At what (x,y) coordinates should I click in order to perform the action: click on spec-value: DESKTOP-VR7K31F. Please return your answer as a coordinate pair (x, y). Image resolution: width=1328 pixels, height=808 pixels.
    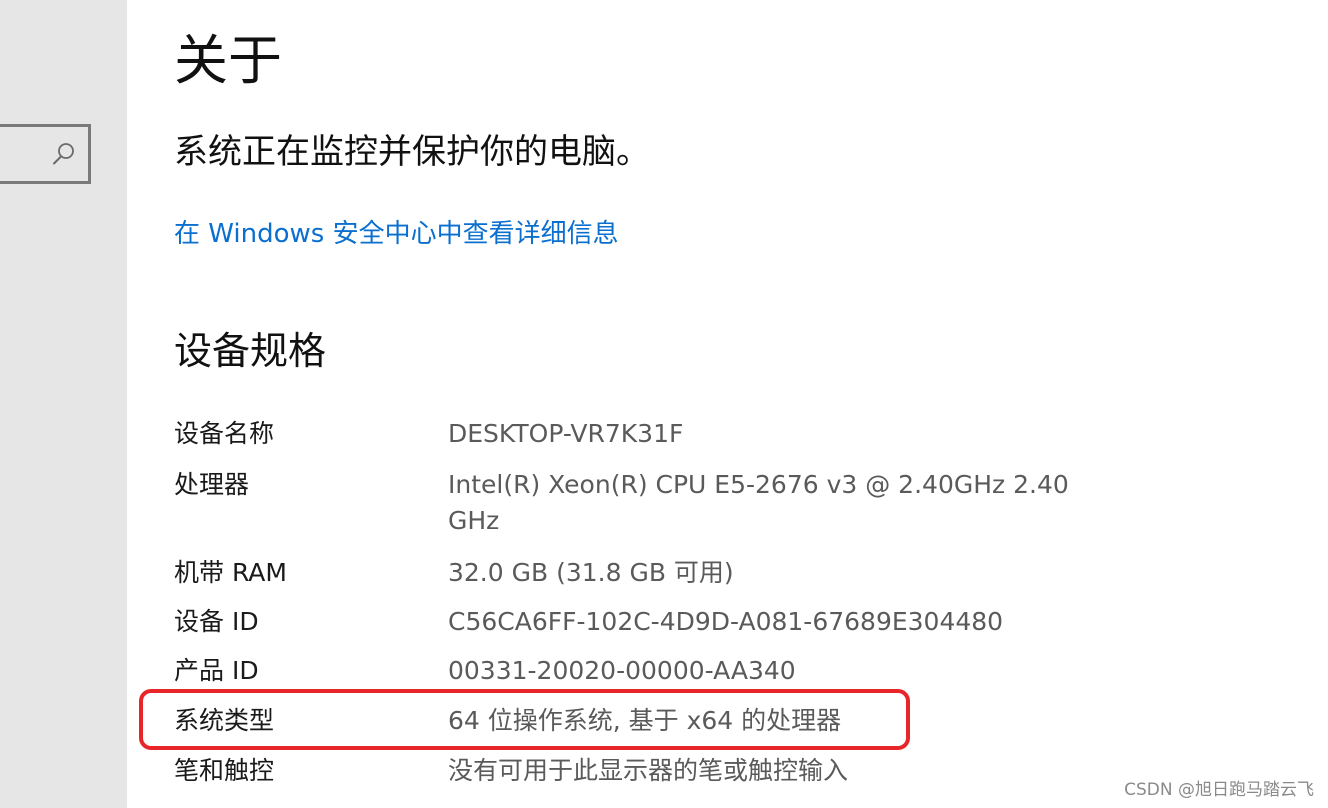
    Looking at the image, I should click on (778, 434).